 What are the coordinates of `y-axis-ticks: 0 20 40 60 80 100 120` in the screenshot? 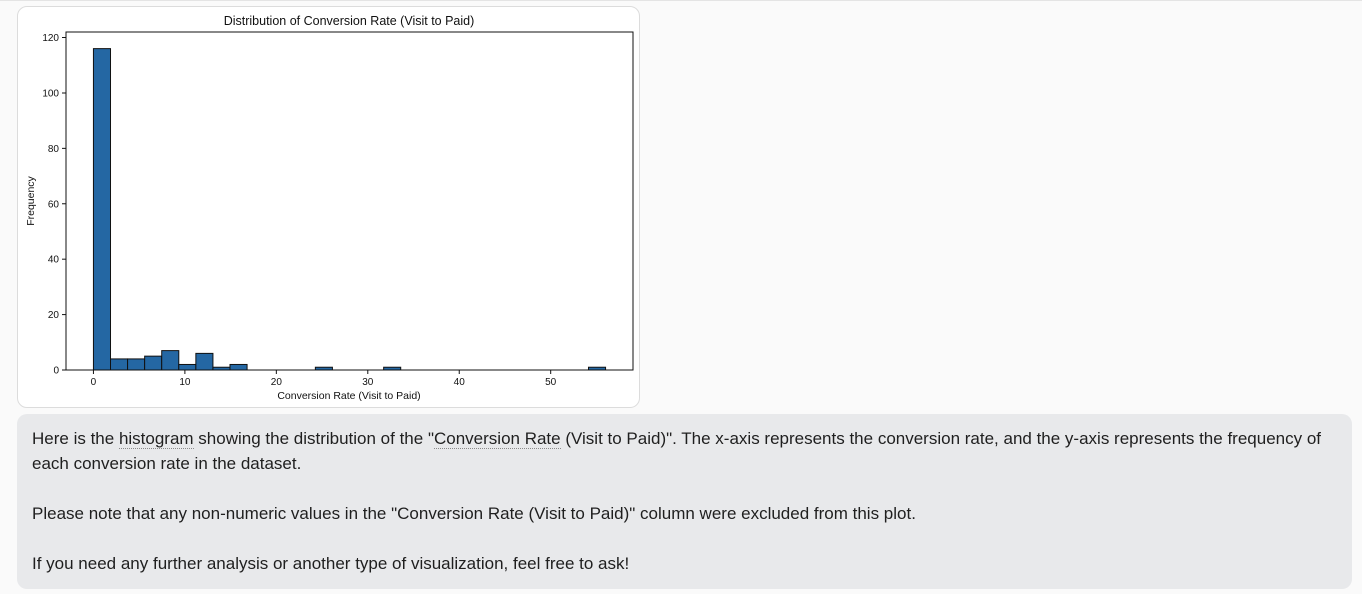 It's located at (54, 205).